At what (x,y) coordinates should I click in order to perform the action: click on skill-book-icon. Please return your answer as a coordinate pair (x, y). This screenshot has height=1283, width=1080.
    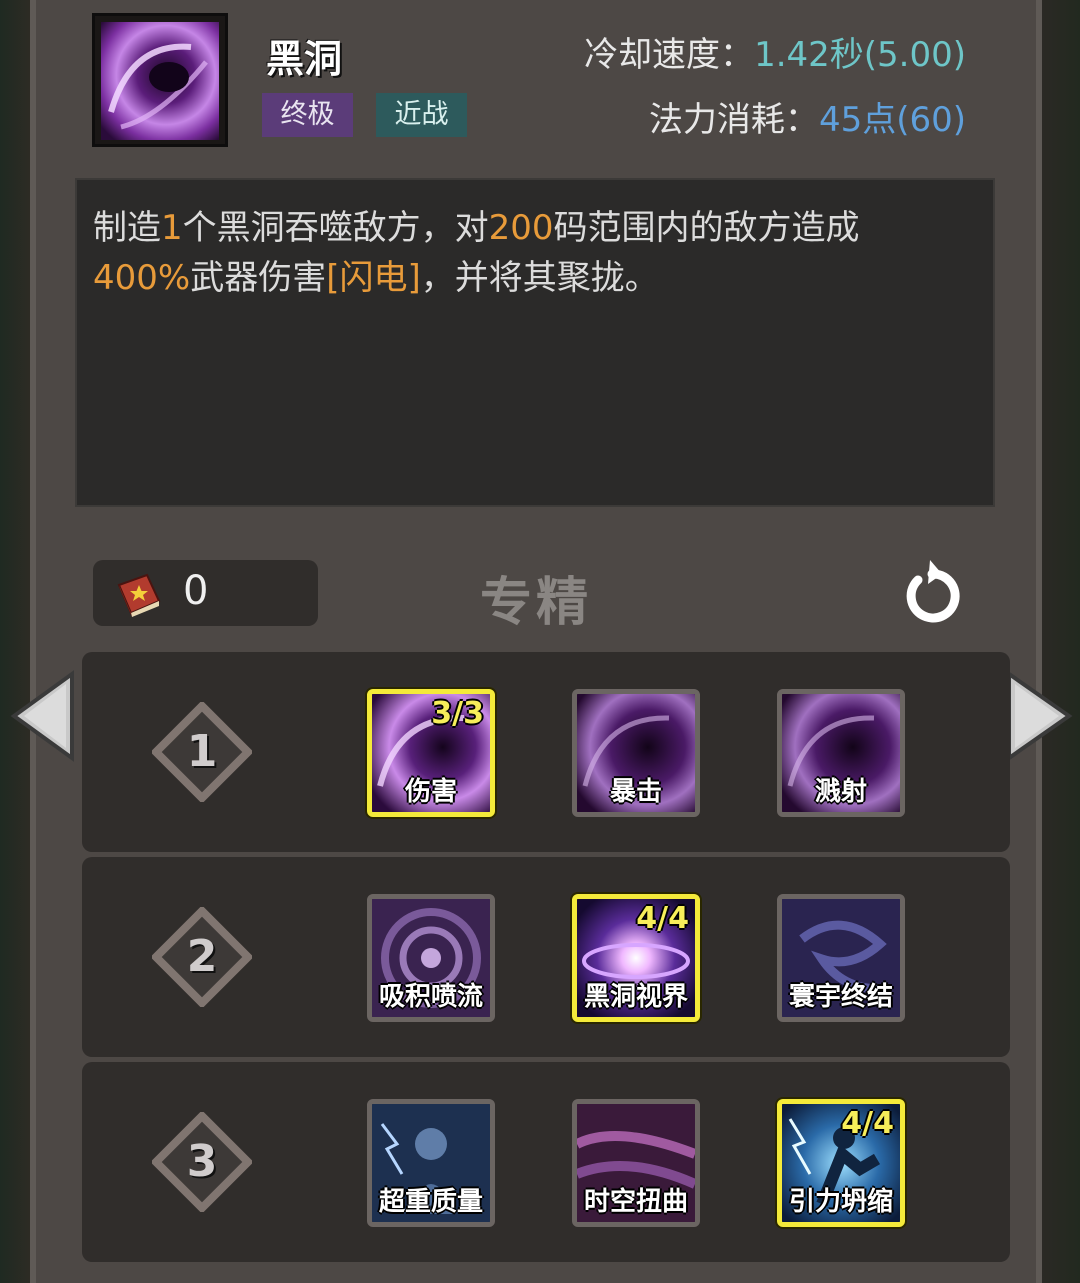
    Looking at the image, I should click on (139, 595).